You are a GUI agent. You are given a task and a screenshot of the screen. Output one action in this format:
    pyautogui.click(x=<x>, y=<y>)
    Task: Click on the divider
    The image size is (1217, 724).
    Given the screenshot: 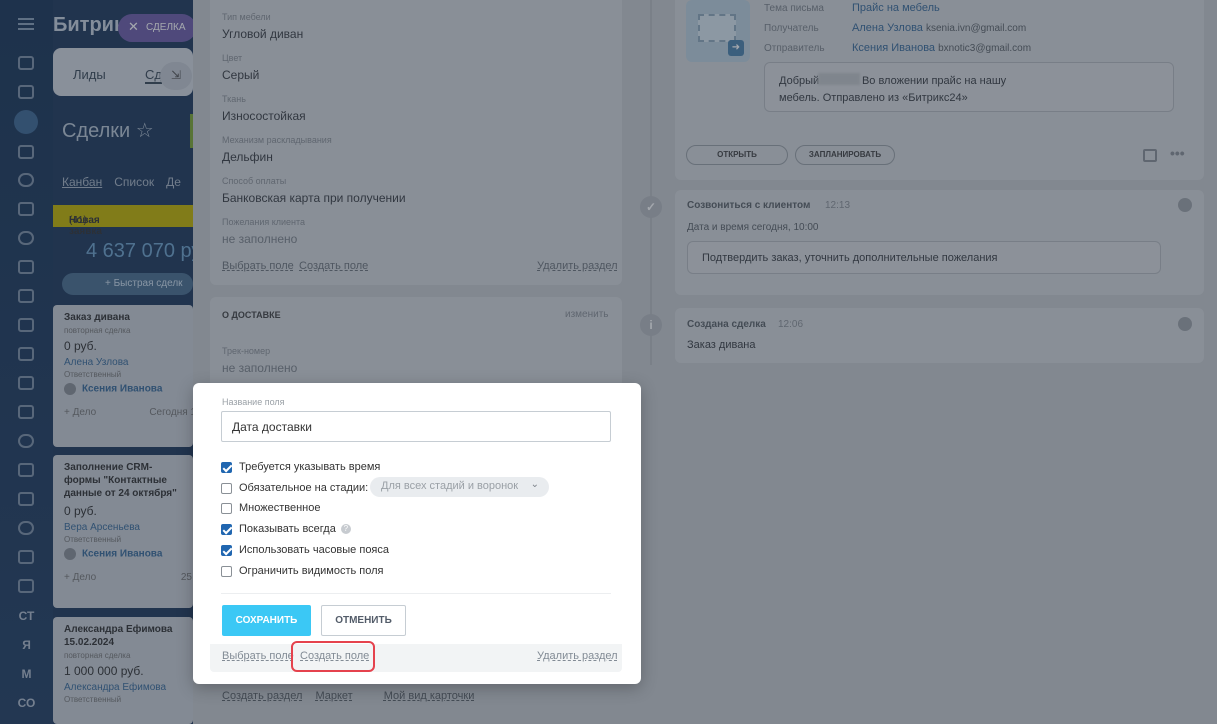 What is the action you would take?
    pyautogui.click(x=416, y=593)
    